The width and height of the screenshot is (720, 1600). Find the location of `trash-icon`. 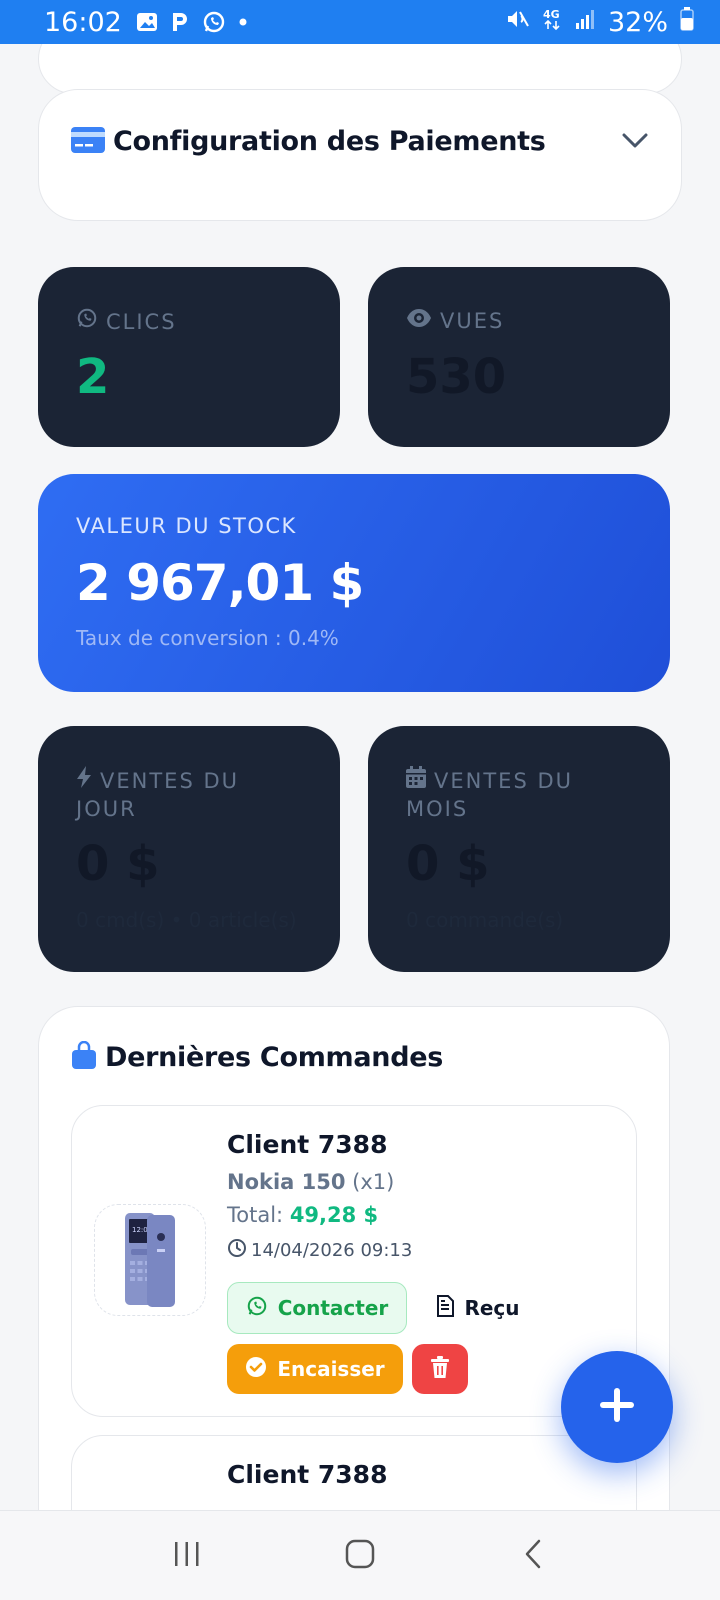

trash-icon is located at coordinates (440, 1369).